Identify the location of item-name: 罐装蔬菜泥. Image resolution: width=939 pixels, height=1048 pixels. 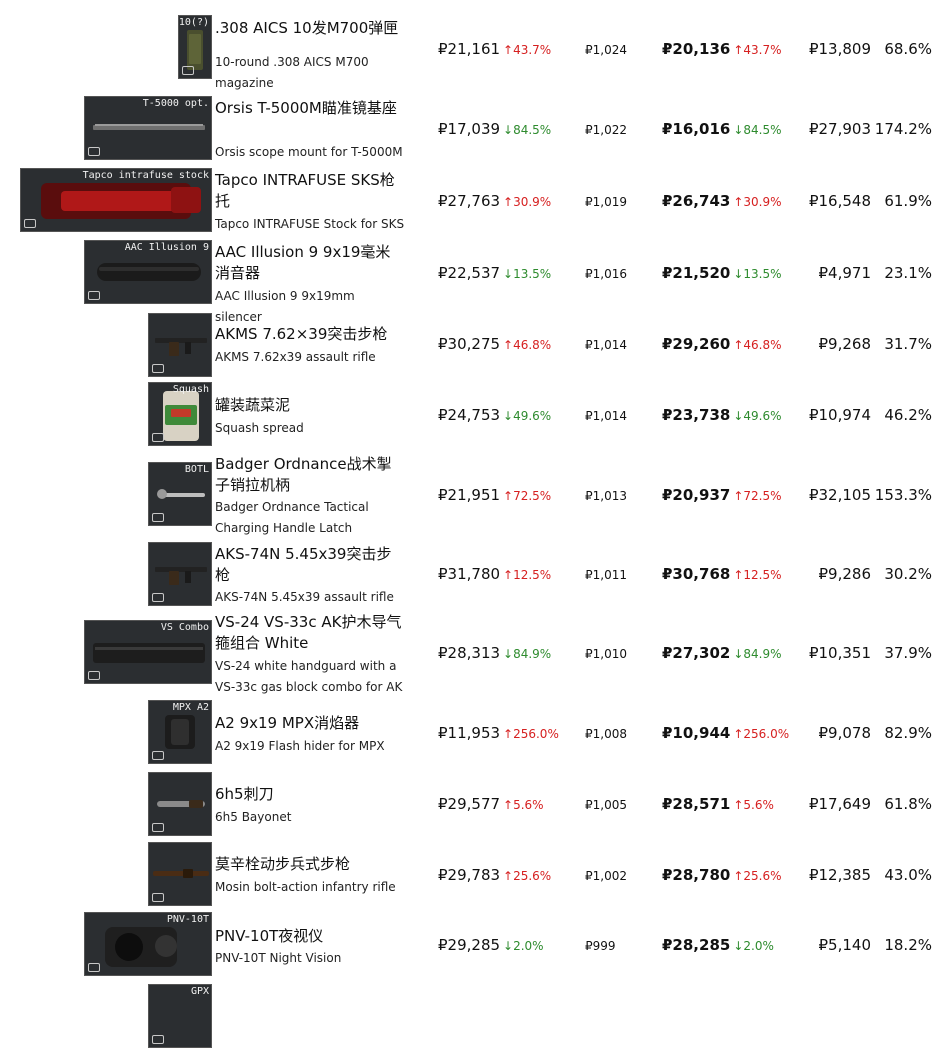
(310, 405).